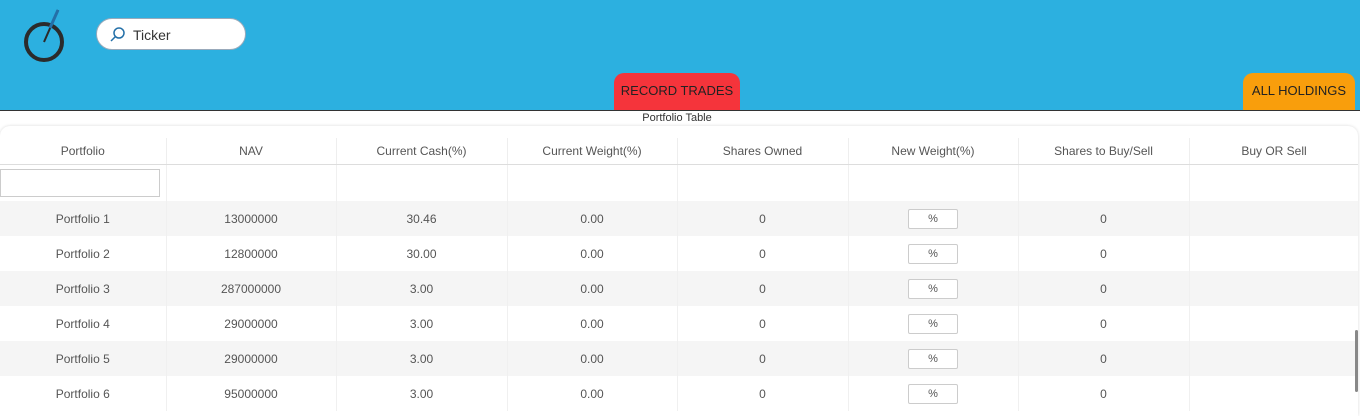 This screenshot has height=416, width=1360. I want to click on search-icon, so click(117, 34).